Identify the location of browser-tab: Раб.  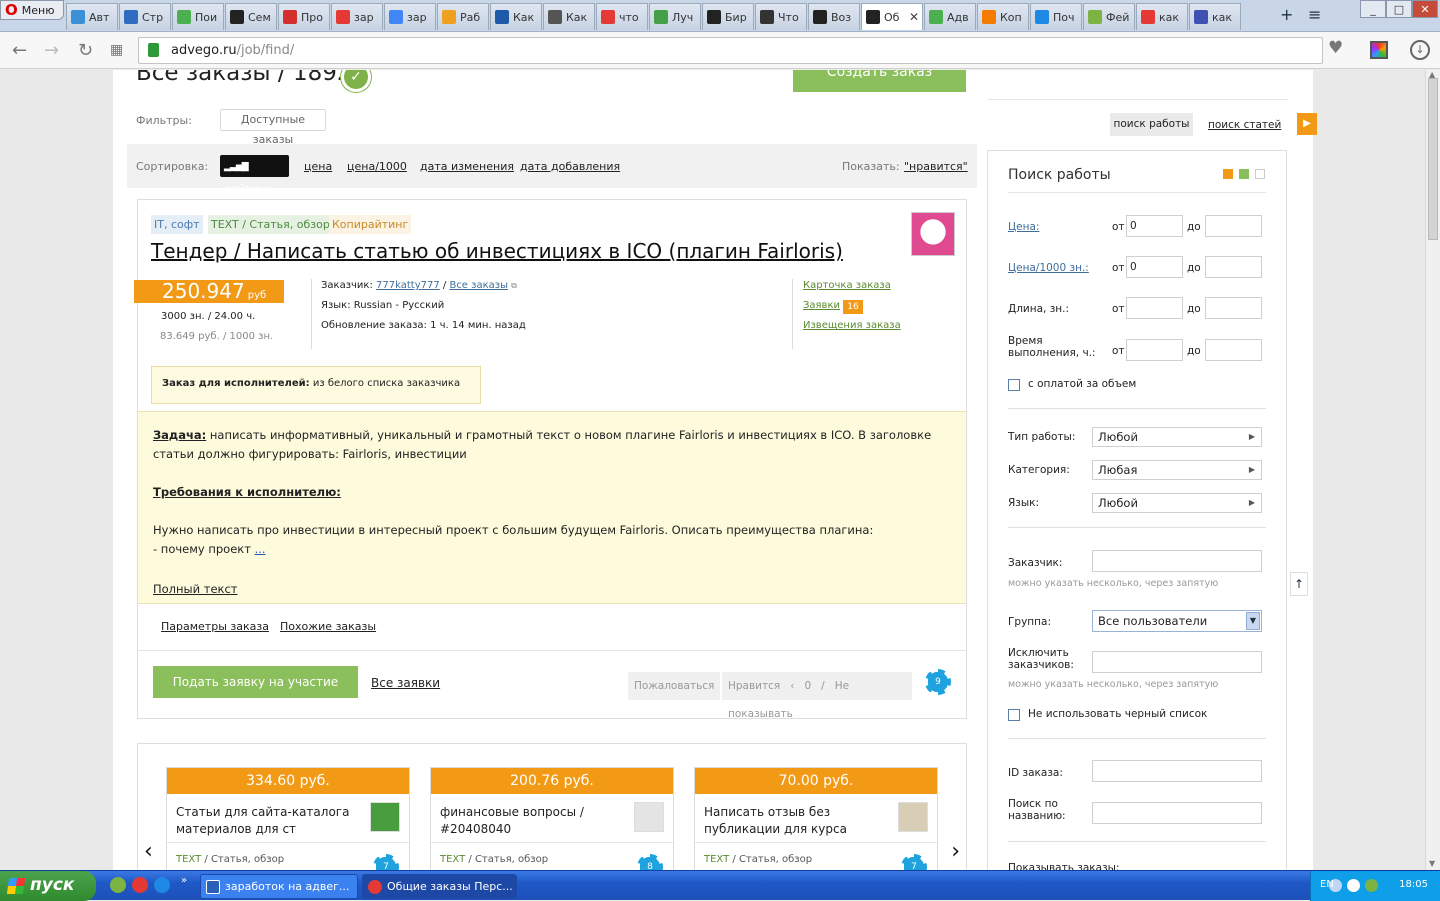
(463, 16).